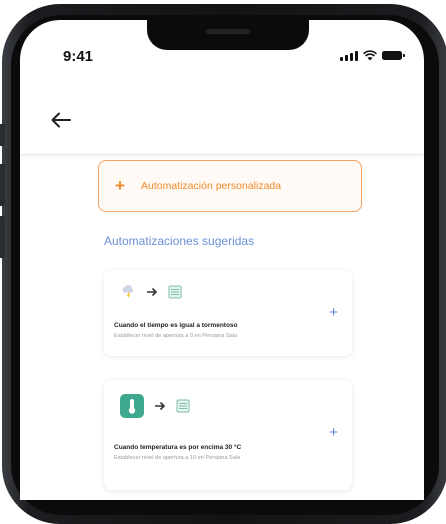 The width and height of the screenshot is (446, 524). I want to click on status-icons, so click(372, 55).